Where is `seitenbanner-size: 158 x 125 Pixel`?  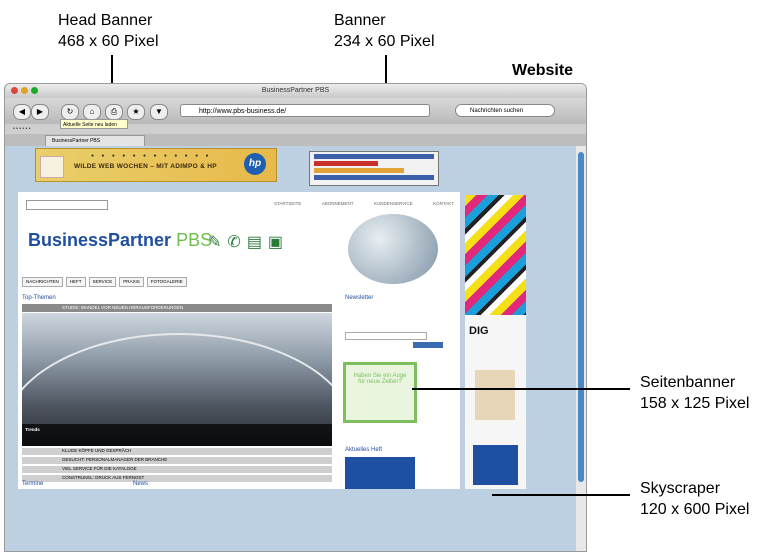
seitenbanner-size: 158 x 125 Pixel is located at coordinates (695, 403).